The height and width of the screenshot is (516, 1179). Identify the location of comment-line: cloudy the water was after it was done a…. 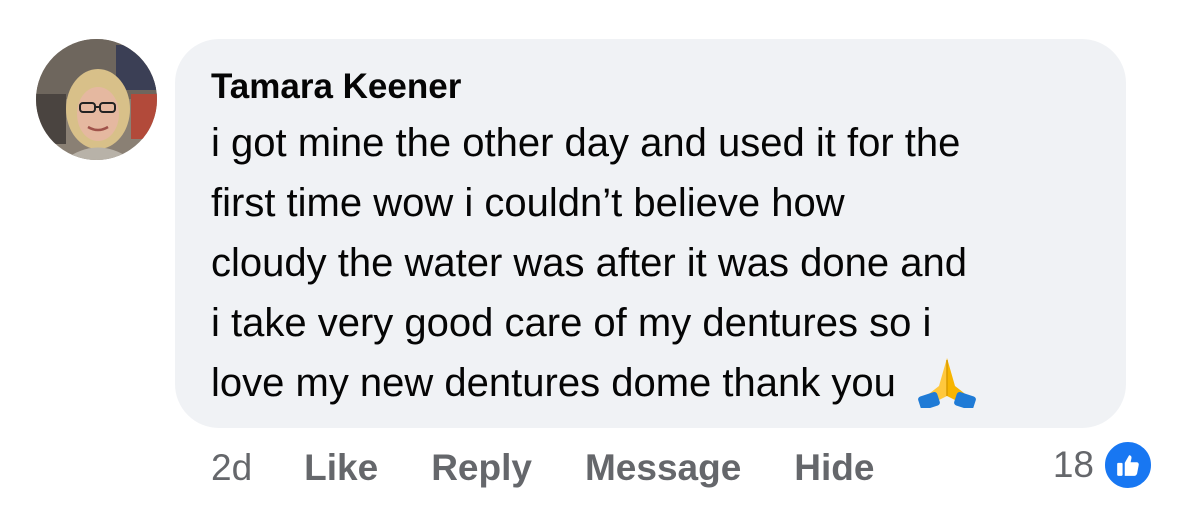
(589, 263).